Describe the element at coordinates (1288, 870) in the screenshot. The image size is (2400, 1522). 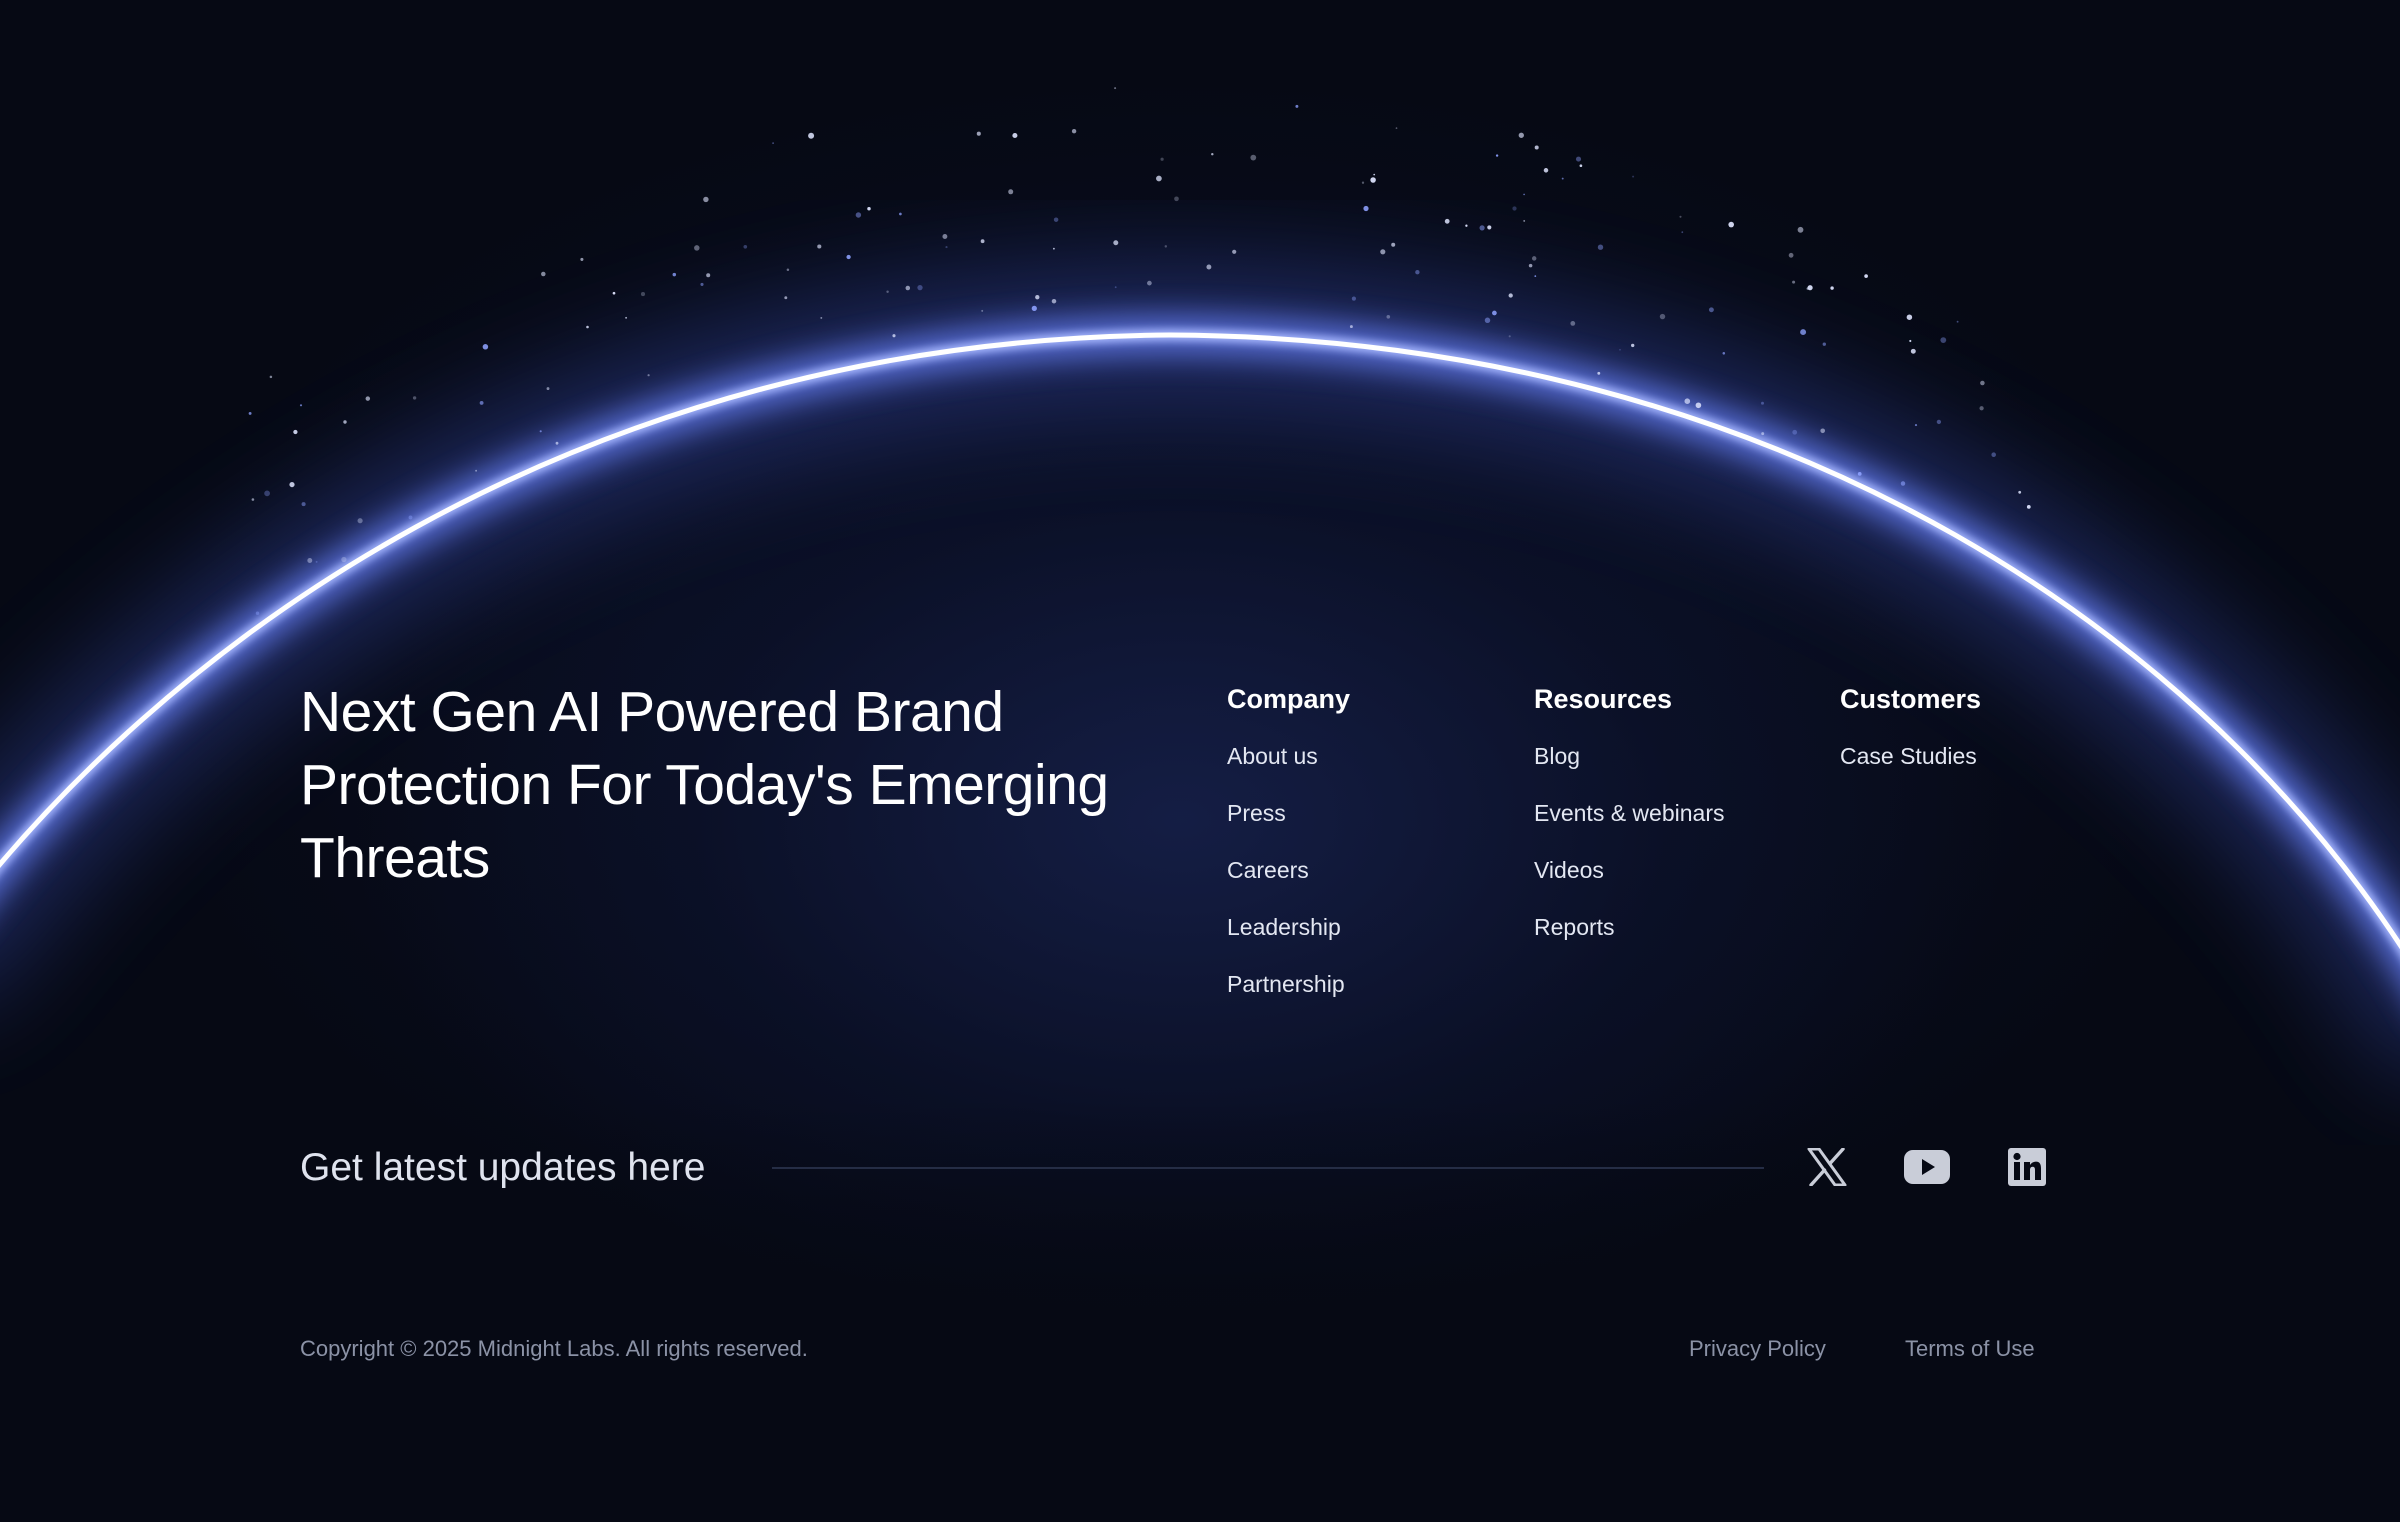
I see `link-careers: Careers` at that location.